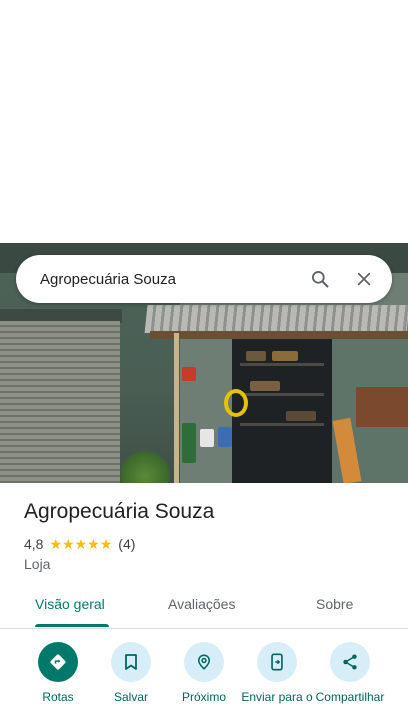  I want to click on send-to-phone-button: Enviar para o, so click(277, 673).